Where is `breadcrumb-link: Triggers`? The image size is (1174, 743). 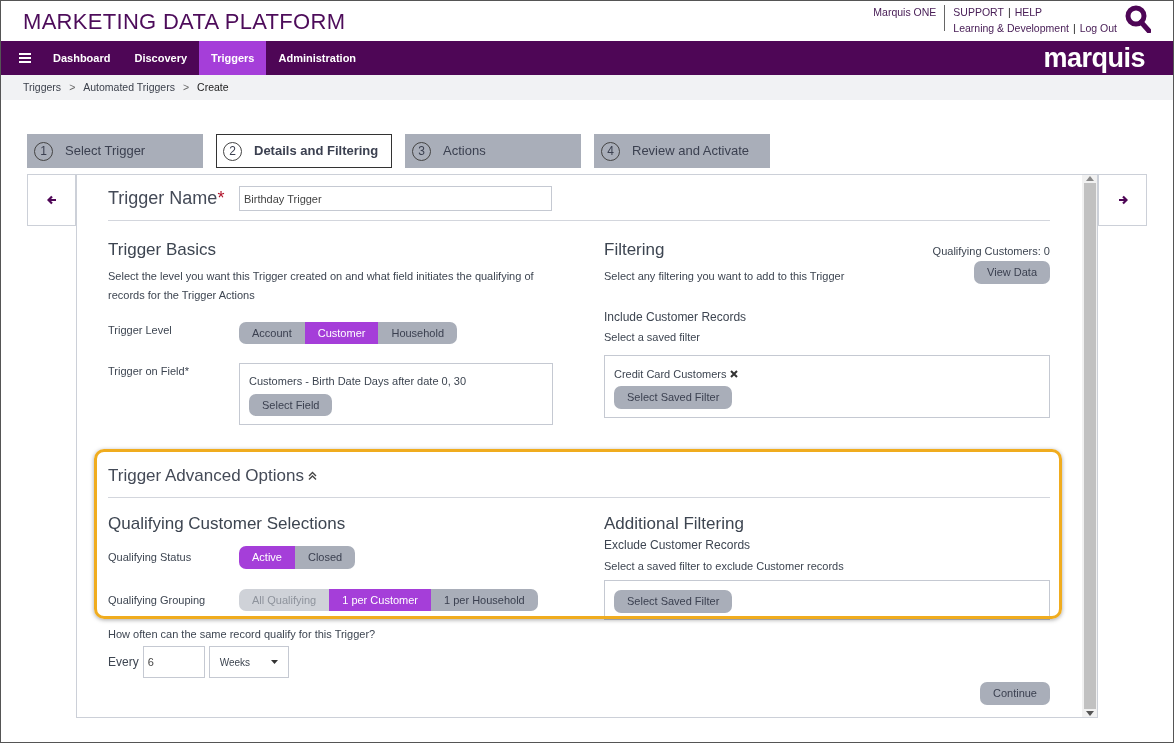
breadcrumb-link: Triggers is located at coordinates (42, 87).